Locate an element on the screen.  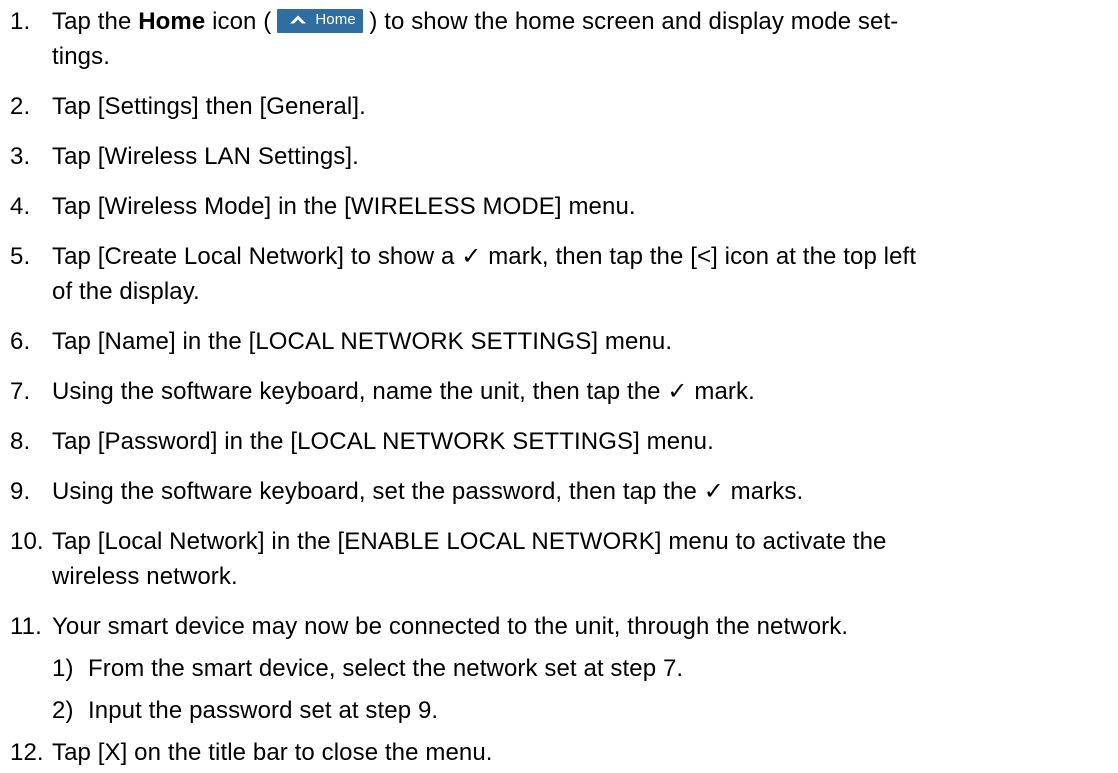
step-number: 7. is located at coordinates (20, 391).